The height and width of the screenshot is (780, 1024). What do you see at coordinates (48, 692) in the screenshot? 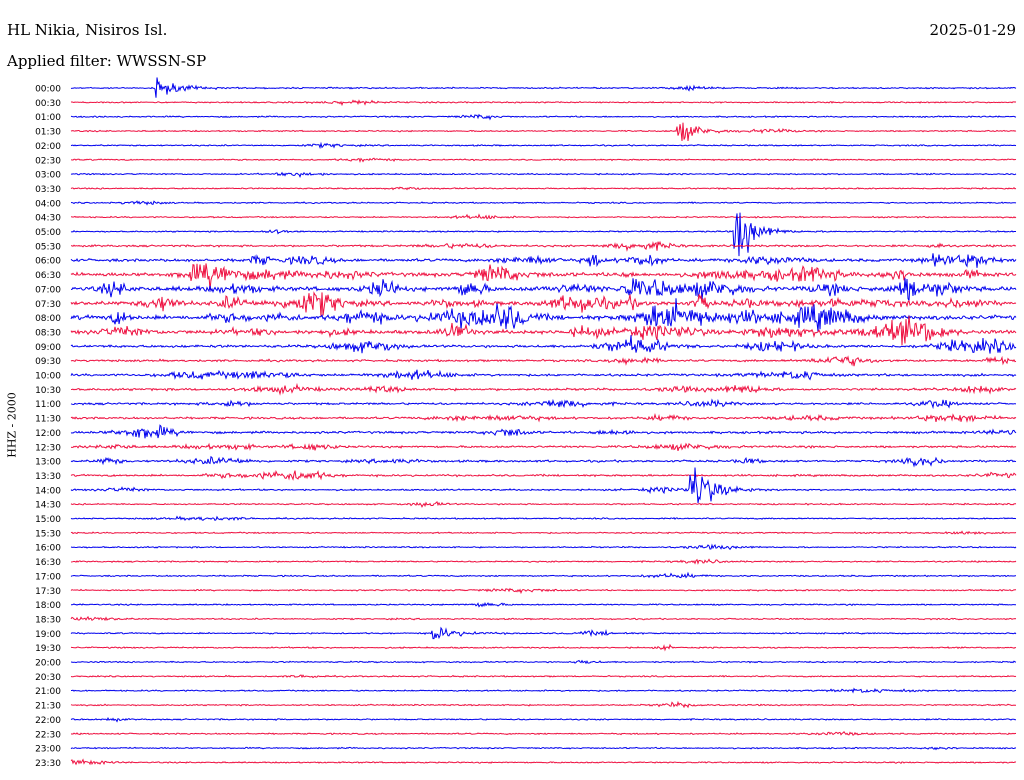
I see `row-time-label: 21:00` at bounding box center [48, 692].